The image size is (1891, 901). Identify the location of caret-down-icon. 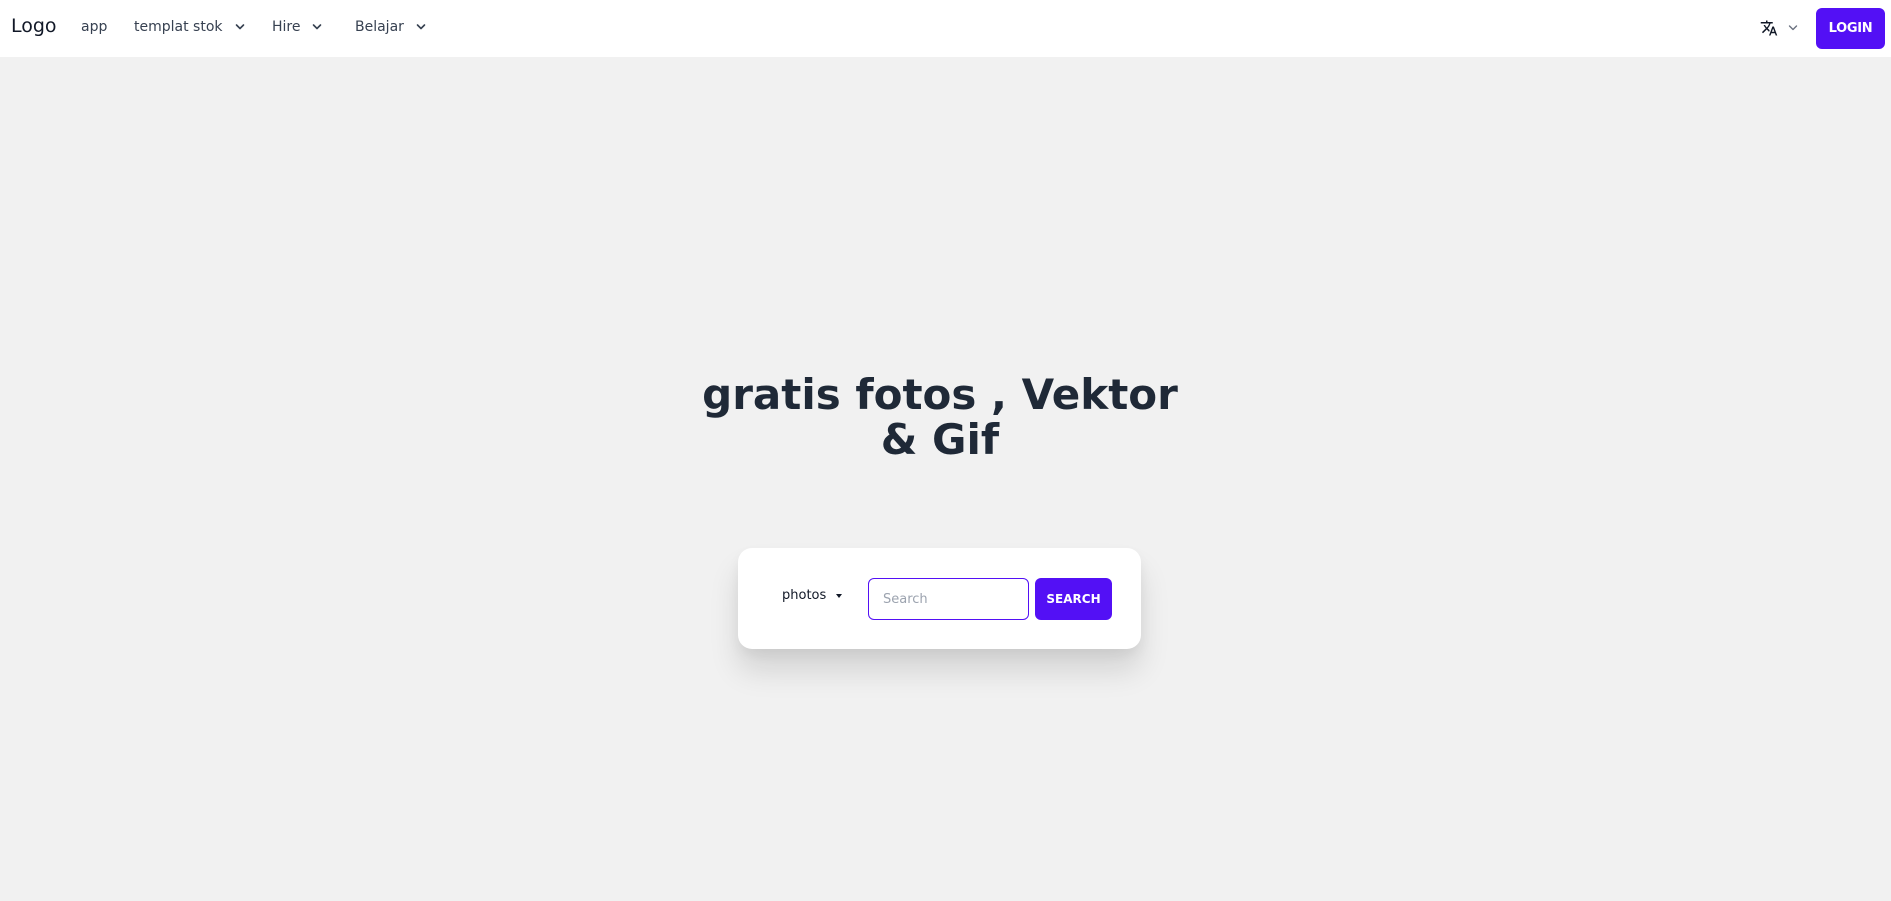
(839, 595).